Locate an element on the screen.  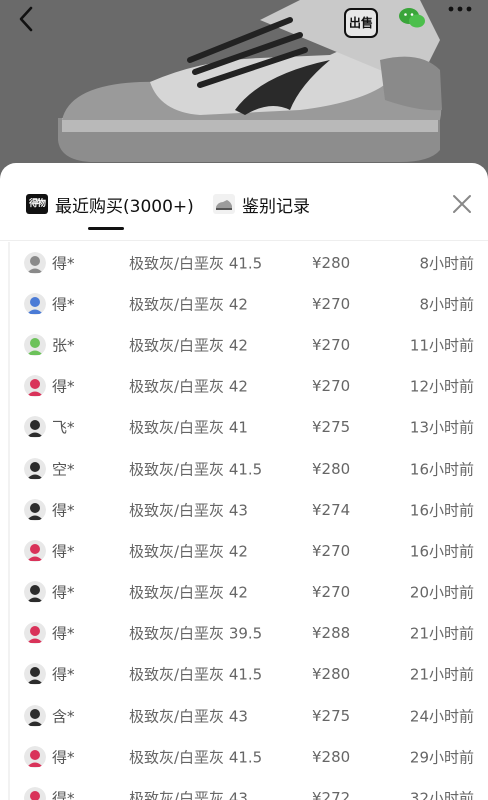
tab-recent-purchases: 得物 最近购买(3000+) is located at coordinates (110, 204).